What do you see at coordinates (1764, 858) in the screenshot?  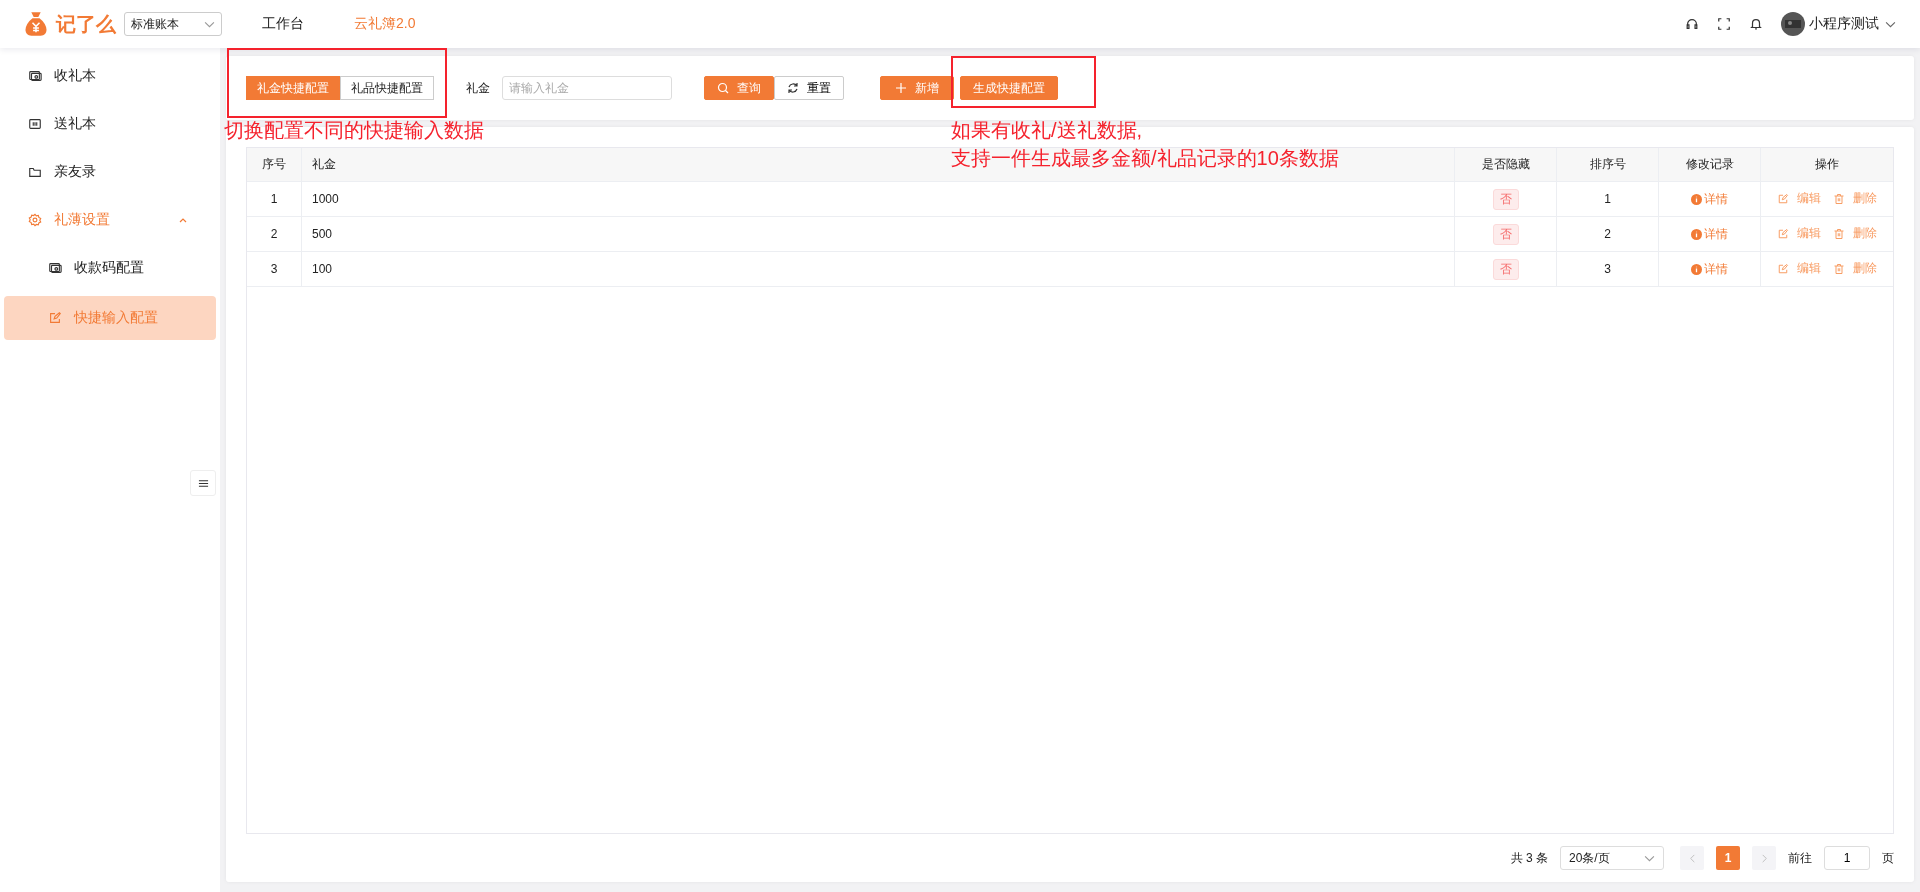 I see `chevron-right-icon` at bounding box center [1764, 858].